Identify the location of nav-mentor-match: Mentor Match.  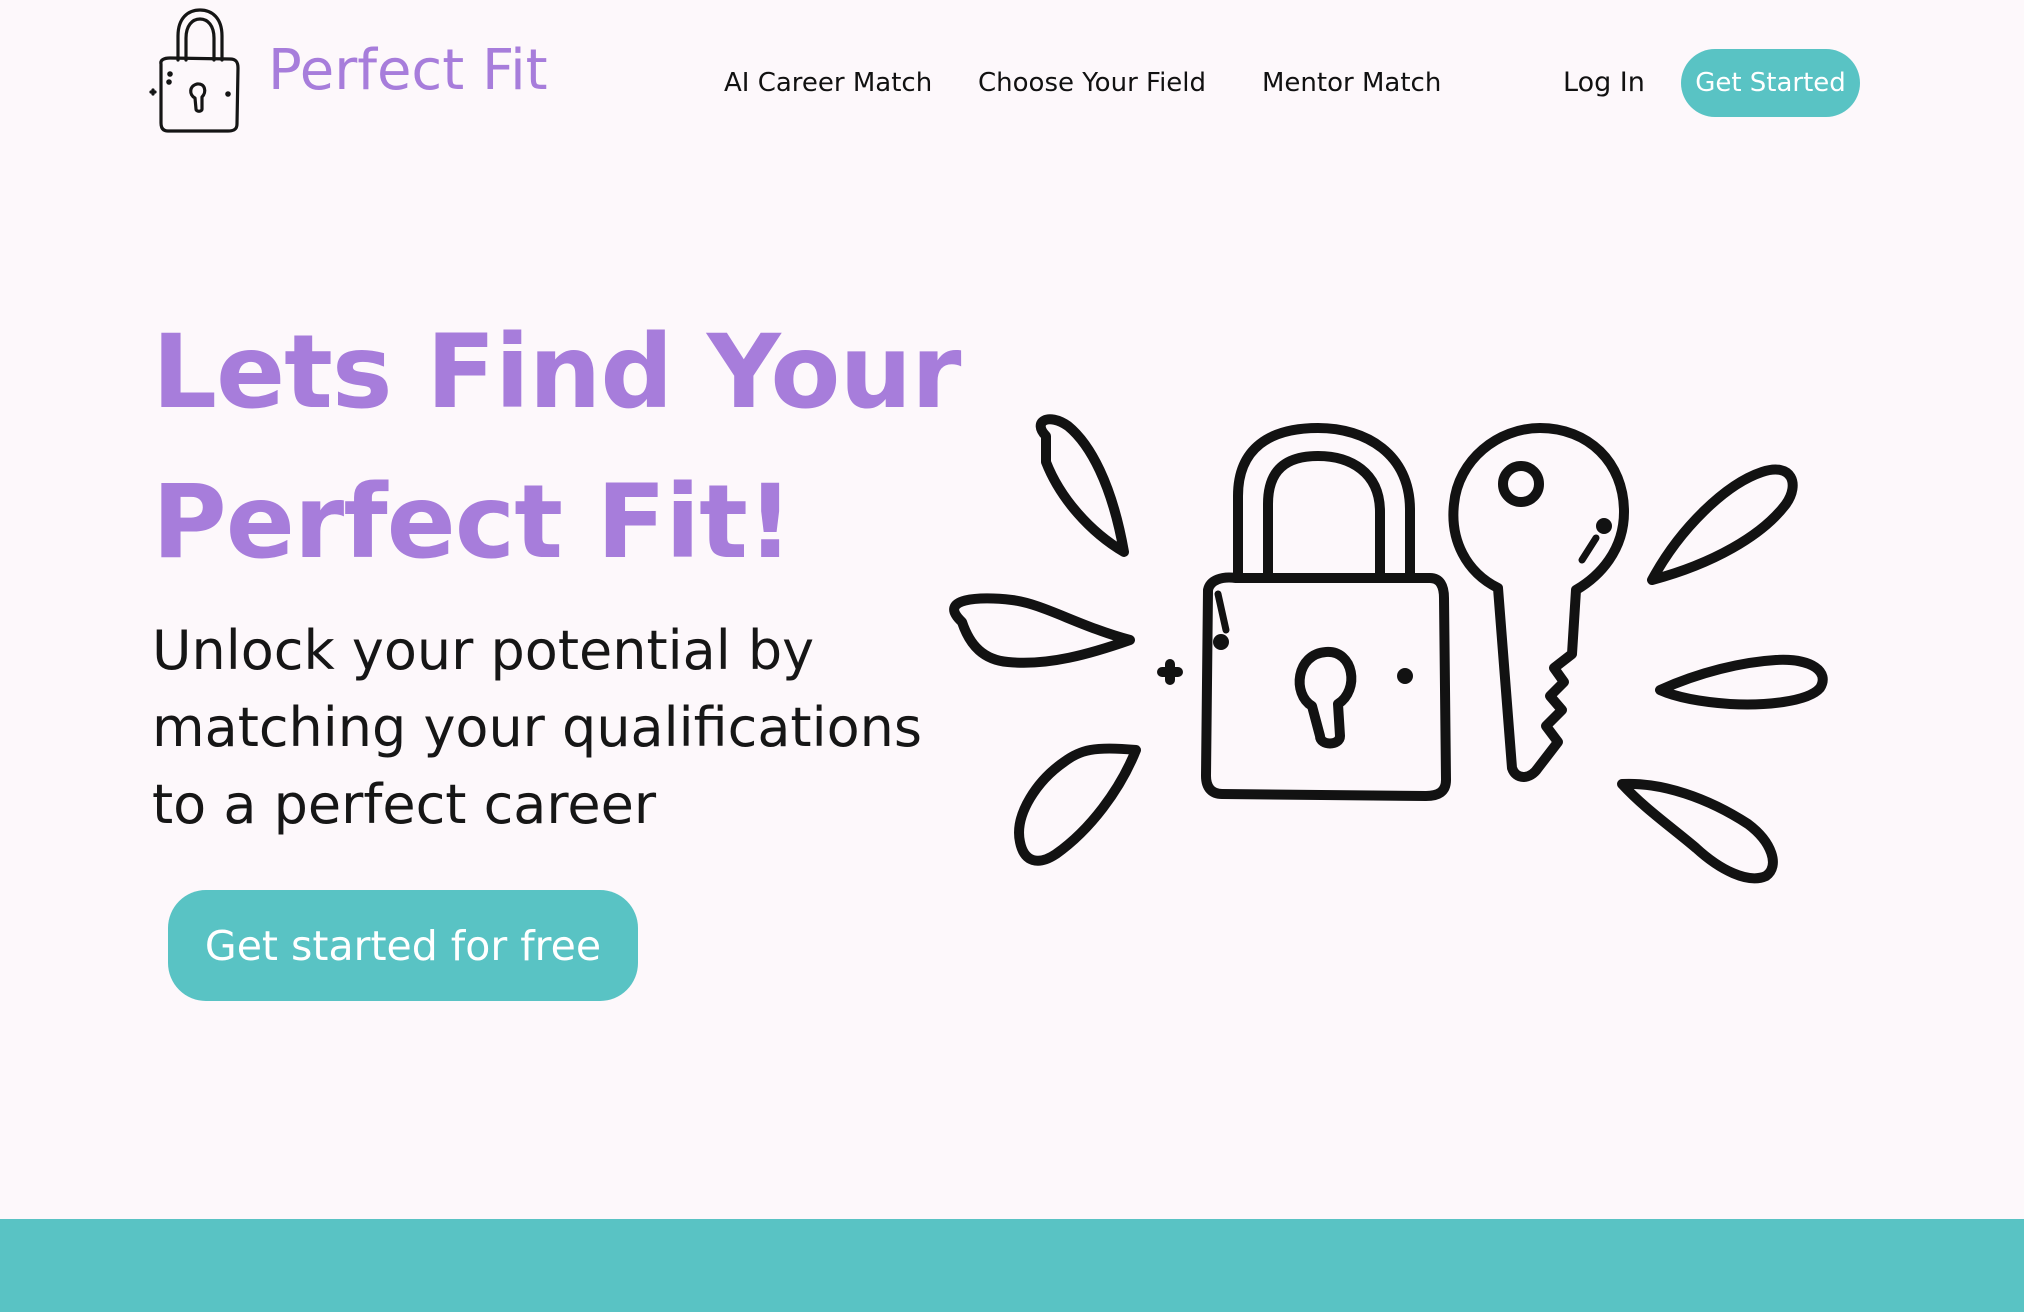
(1351, 83).